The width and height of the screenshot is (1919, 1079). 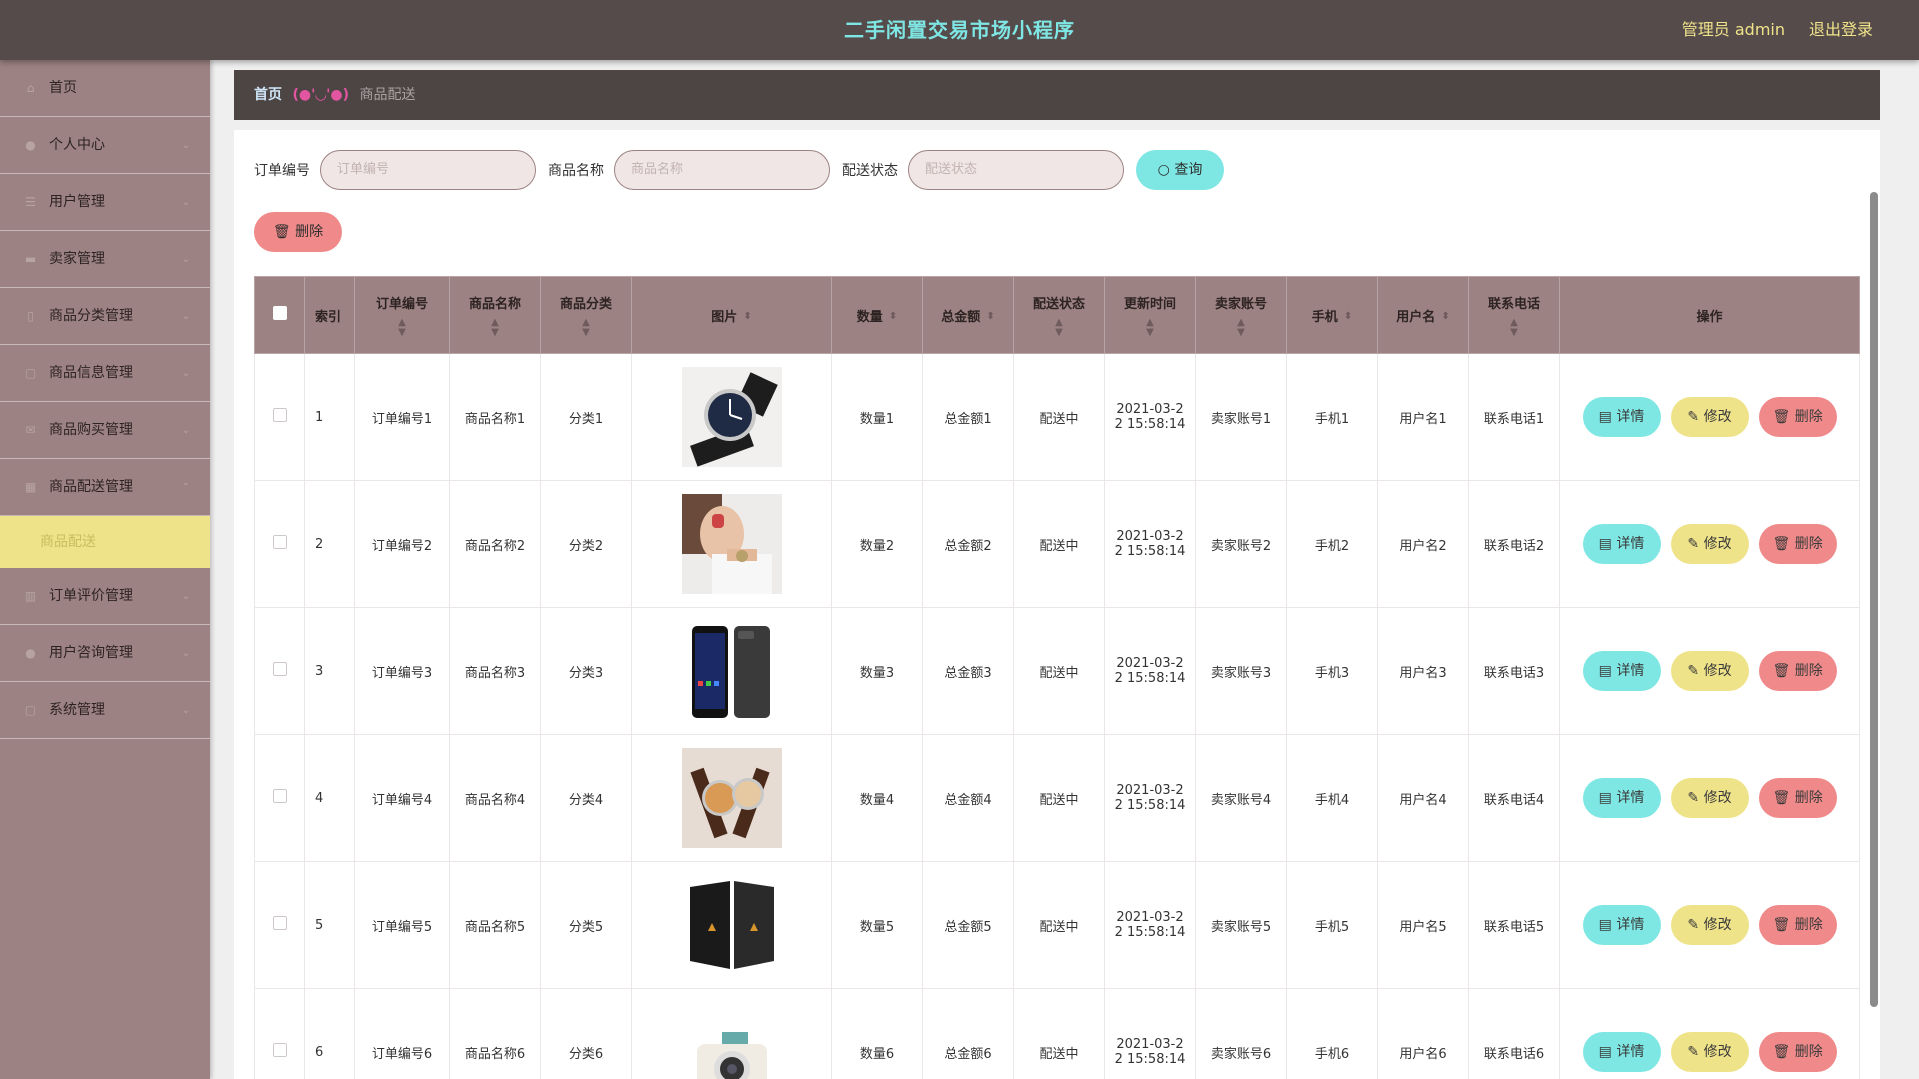 I want to click on header-label: 联系电话, so click(x=1513, y=304).